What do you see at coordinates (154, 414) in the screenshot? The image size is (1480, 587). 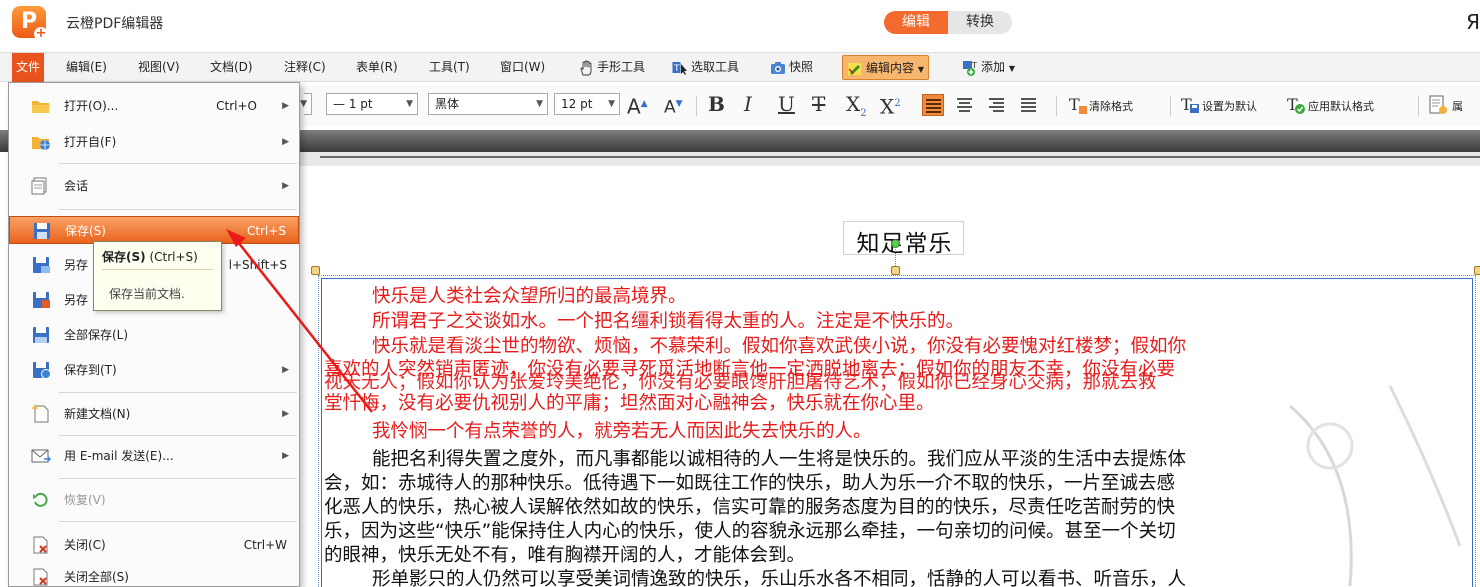 I see `menu-new-document: 新建文档(N) ▶` at bounding box center [154, 414].